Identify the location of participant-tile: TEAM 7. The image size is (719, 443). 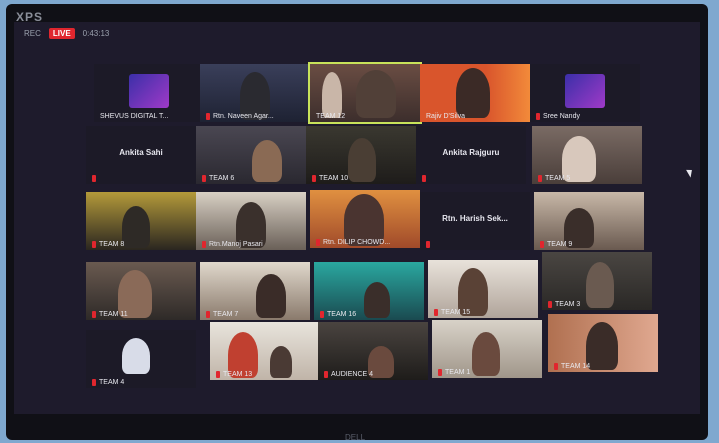
(255, 291).